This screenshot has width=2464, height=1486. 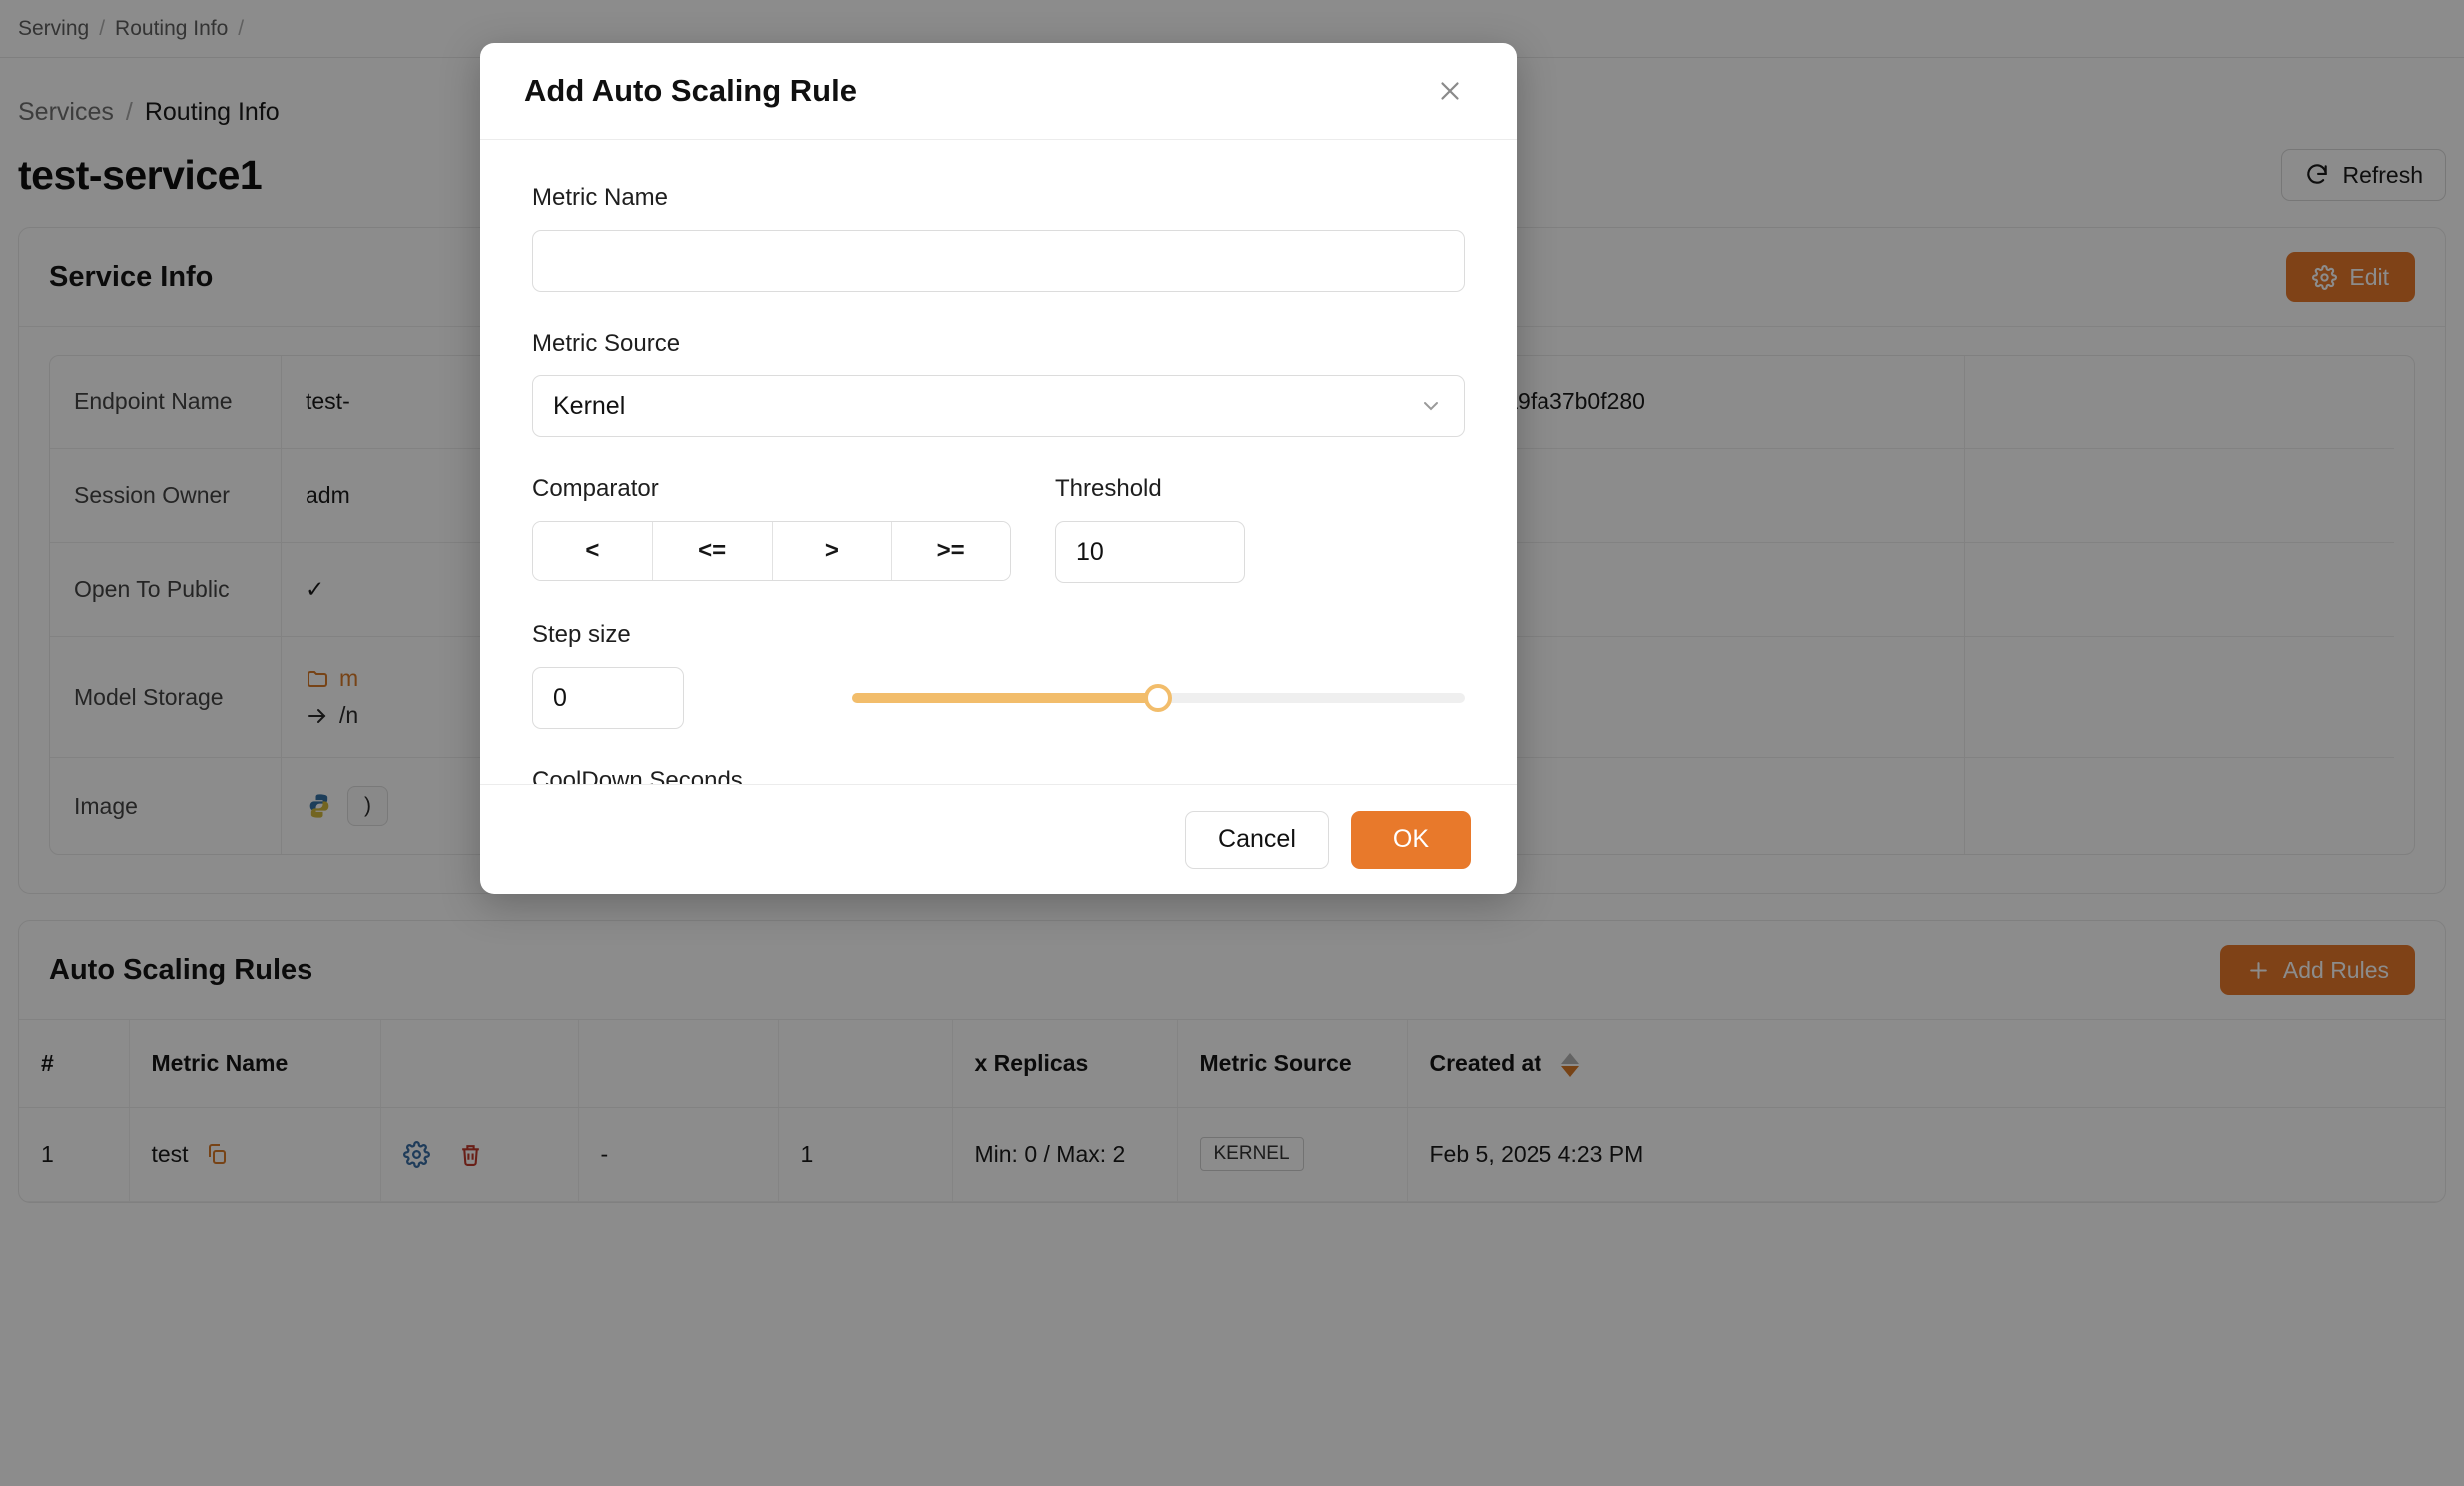 I want to click on dialog-footer: Cancel OK, so click(x=998, y=839).